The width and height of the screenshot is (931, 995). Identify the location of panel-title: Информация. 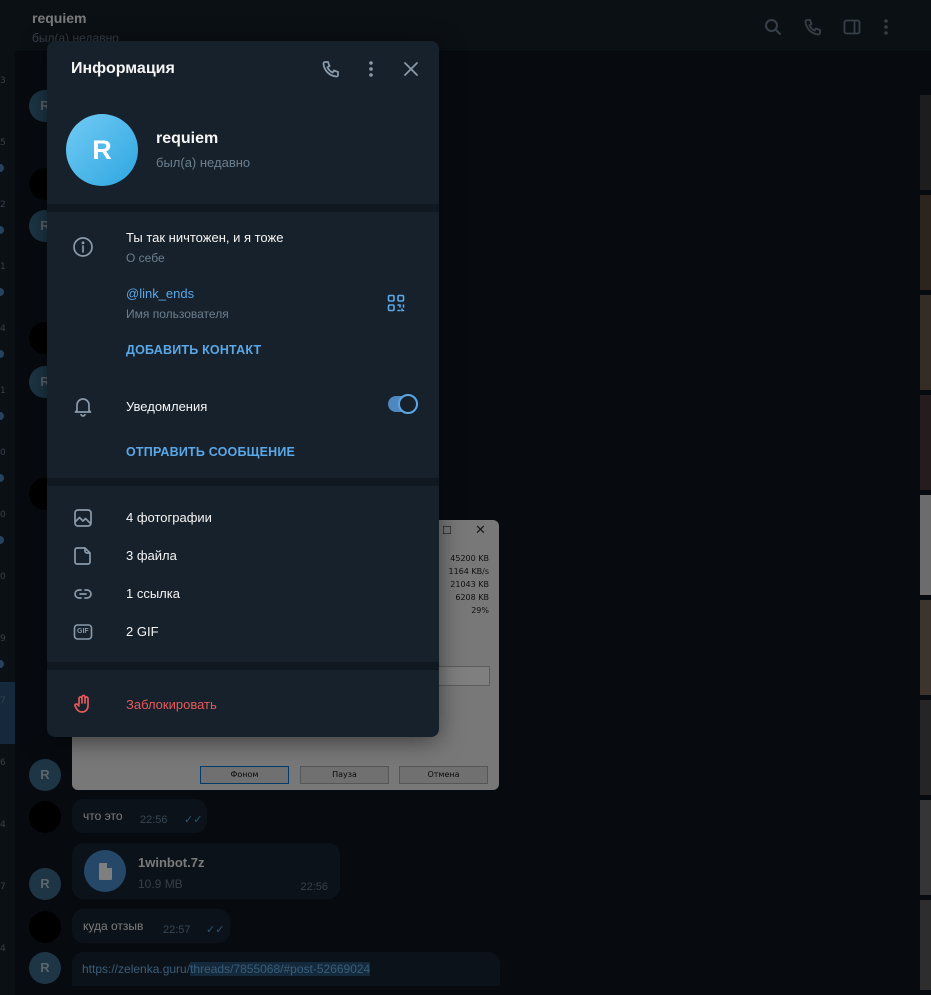
(123, 68).